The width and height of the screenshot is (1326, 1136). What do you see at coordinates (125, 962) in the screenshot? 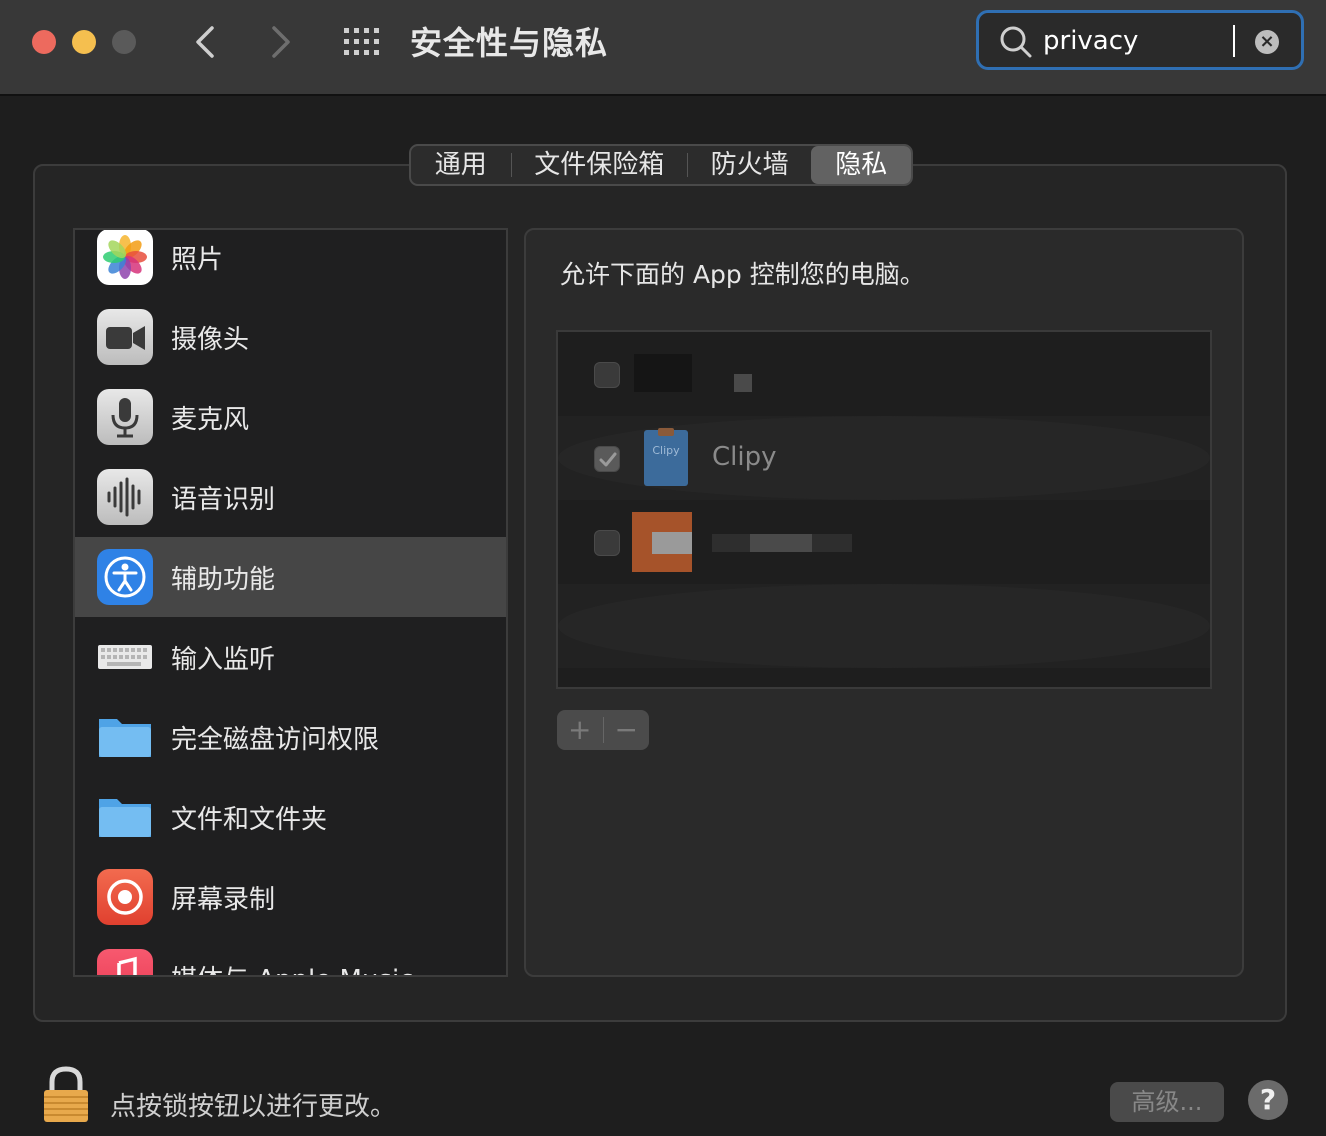
I see `music-icon` at bounding box center [125, 962].